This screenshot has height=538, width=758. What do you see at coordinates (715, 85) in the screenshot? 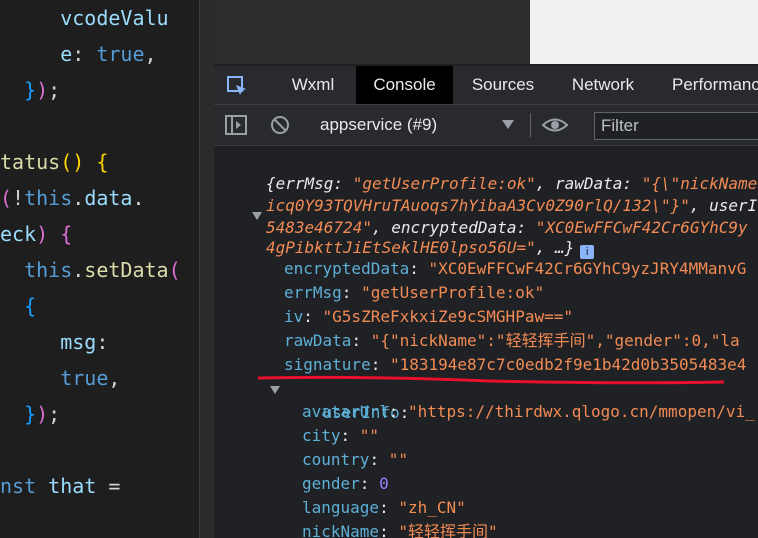
I see `tab-performance: Performance` at bounding box center [715, 85].